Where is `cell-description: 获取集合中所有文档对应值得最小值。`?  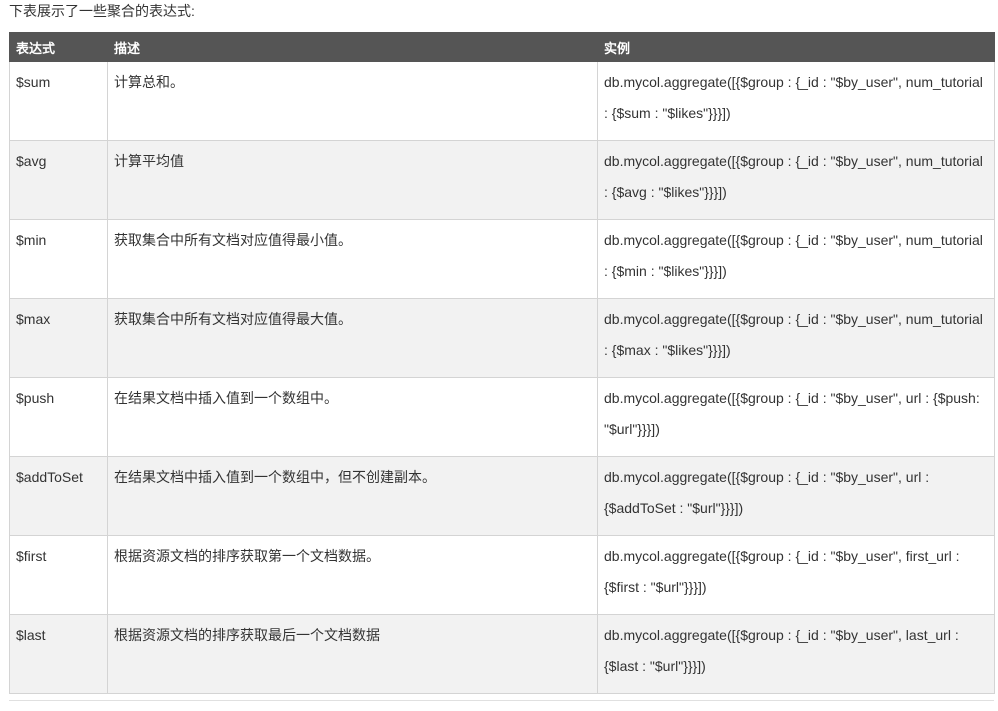 cell-description: 获取集合中所有文档对应值得最小值。 is located at coordinates (352, 259).